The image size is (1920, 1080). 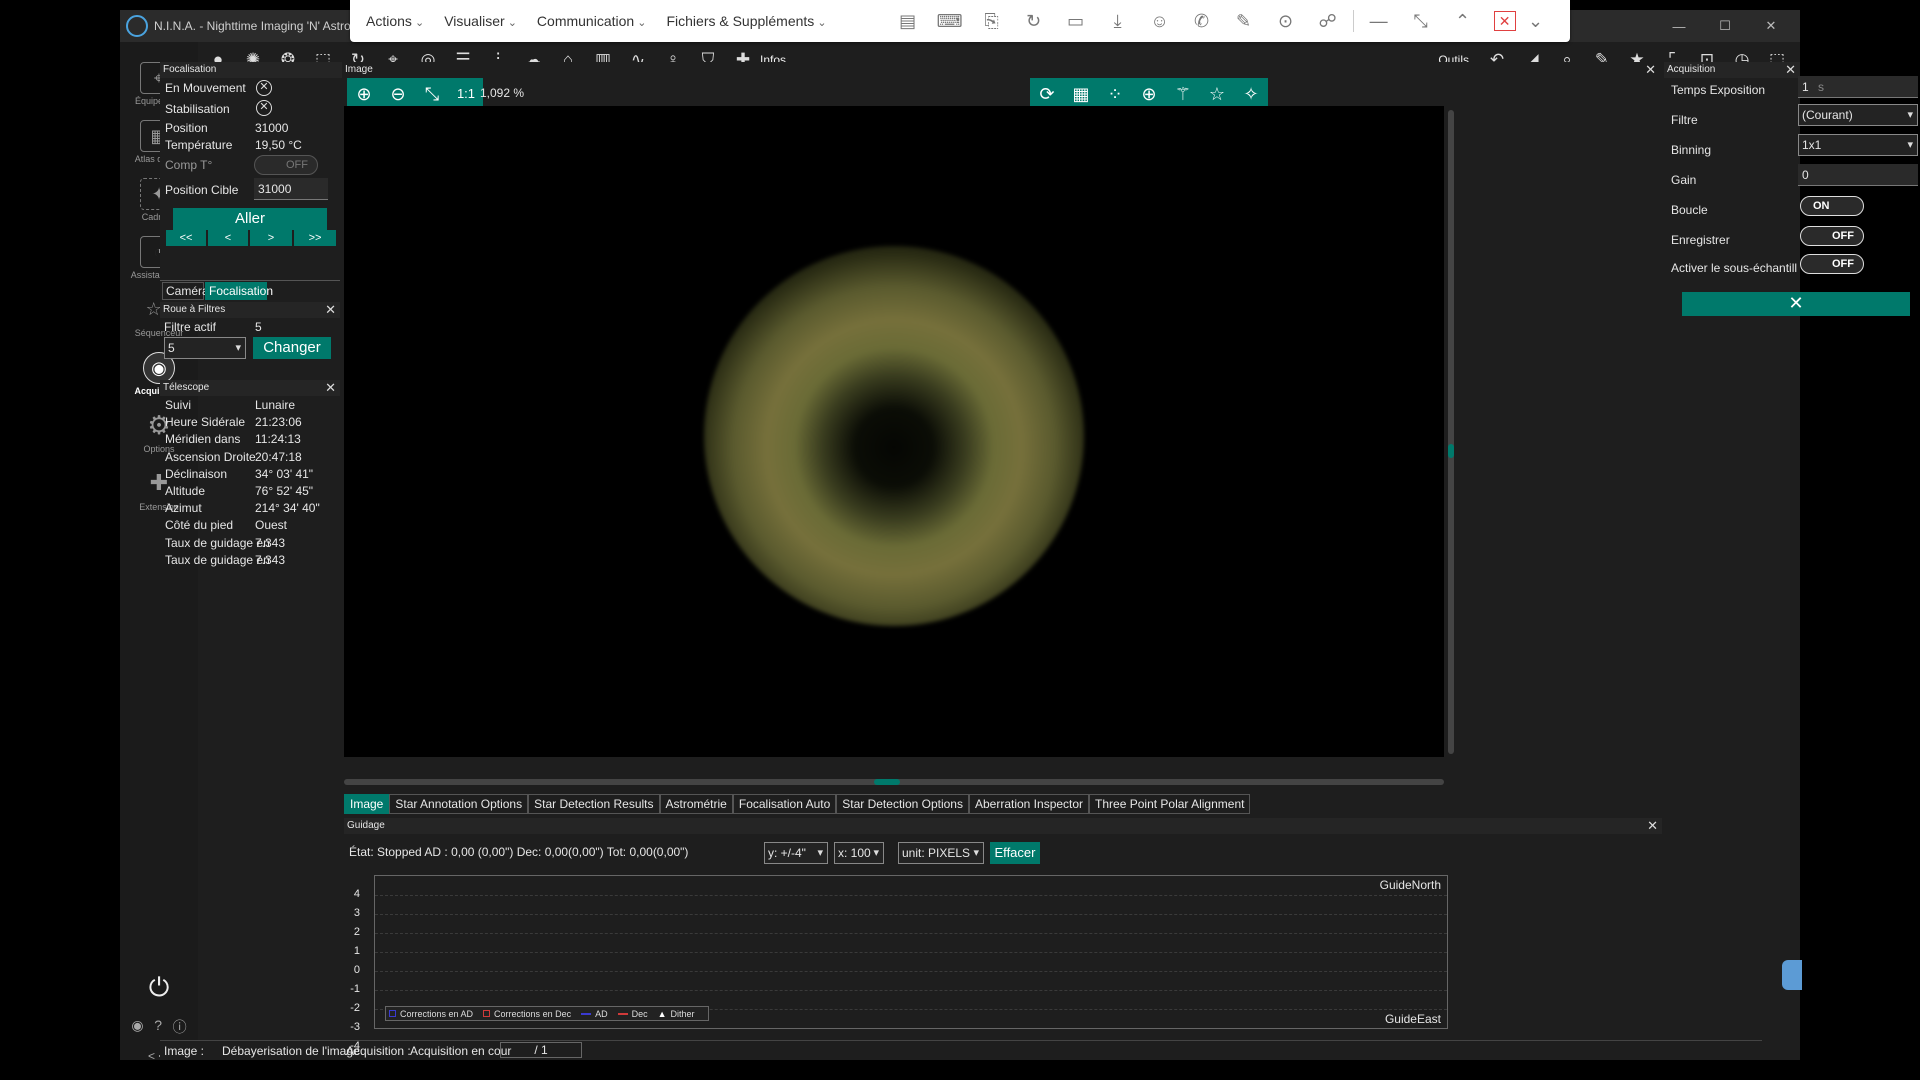 I want to click on telescope-row-value: 7.343, so click(x=270, y=542).